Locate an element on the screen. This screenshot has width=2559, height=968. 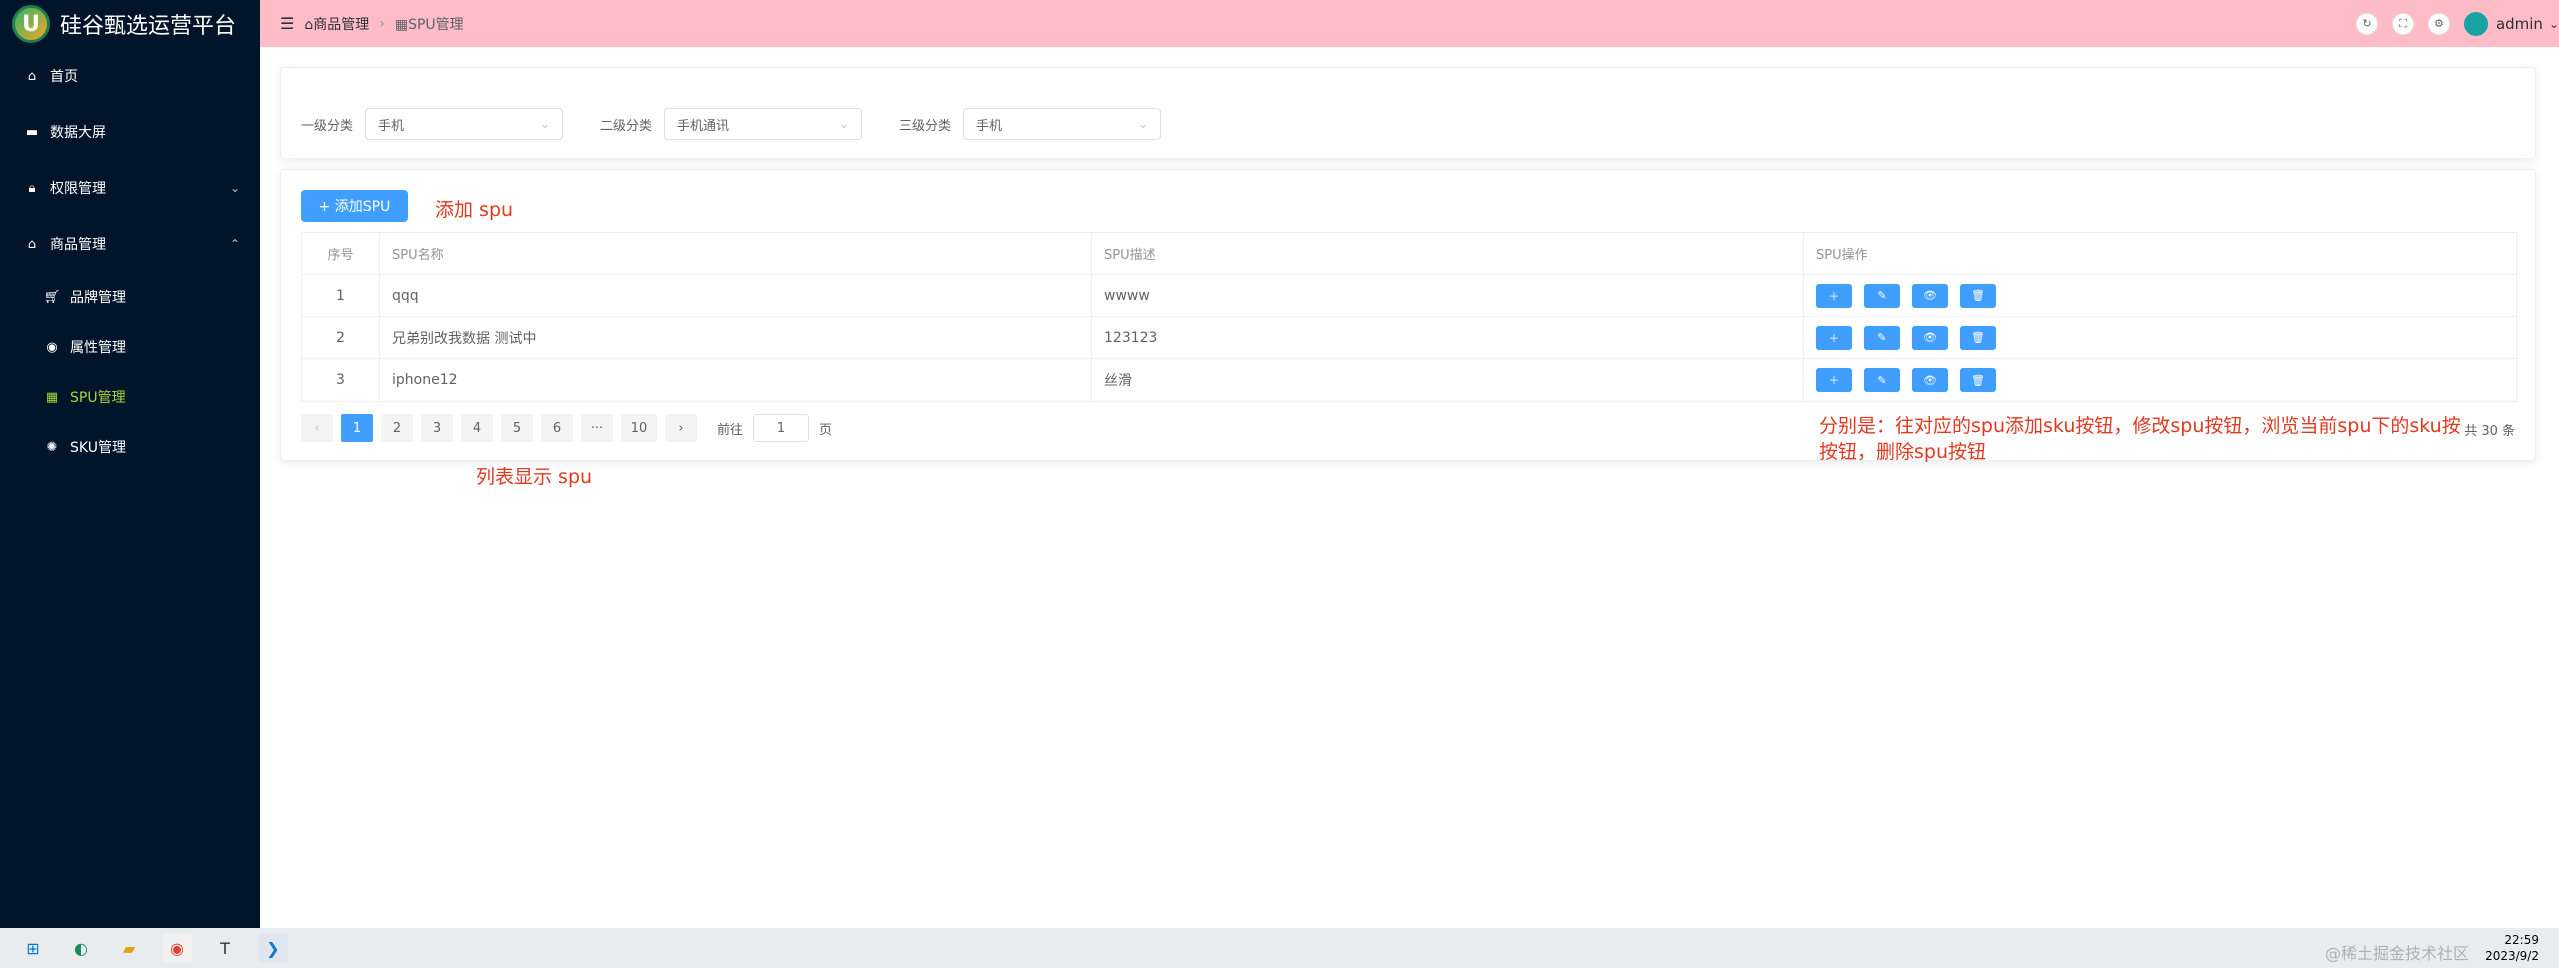
sidebar-item-dashboard: ▬ 数据大屏 is located at coordinates (130, 132).